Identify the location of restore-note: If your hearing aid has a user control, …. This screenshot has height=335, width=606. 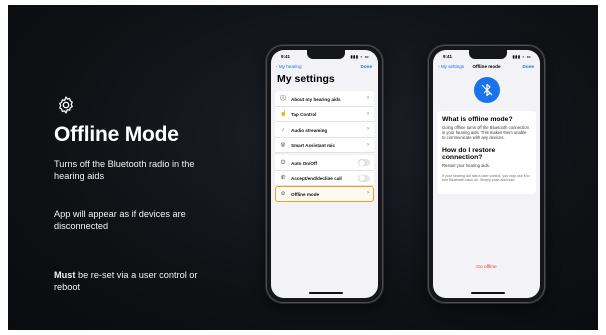
(486, 178).